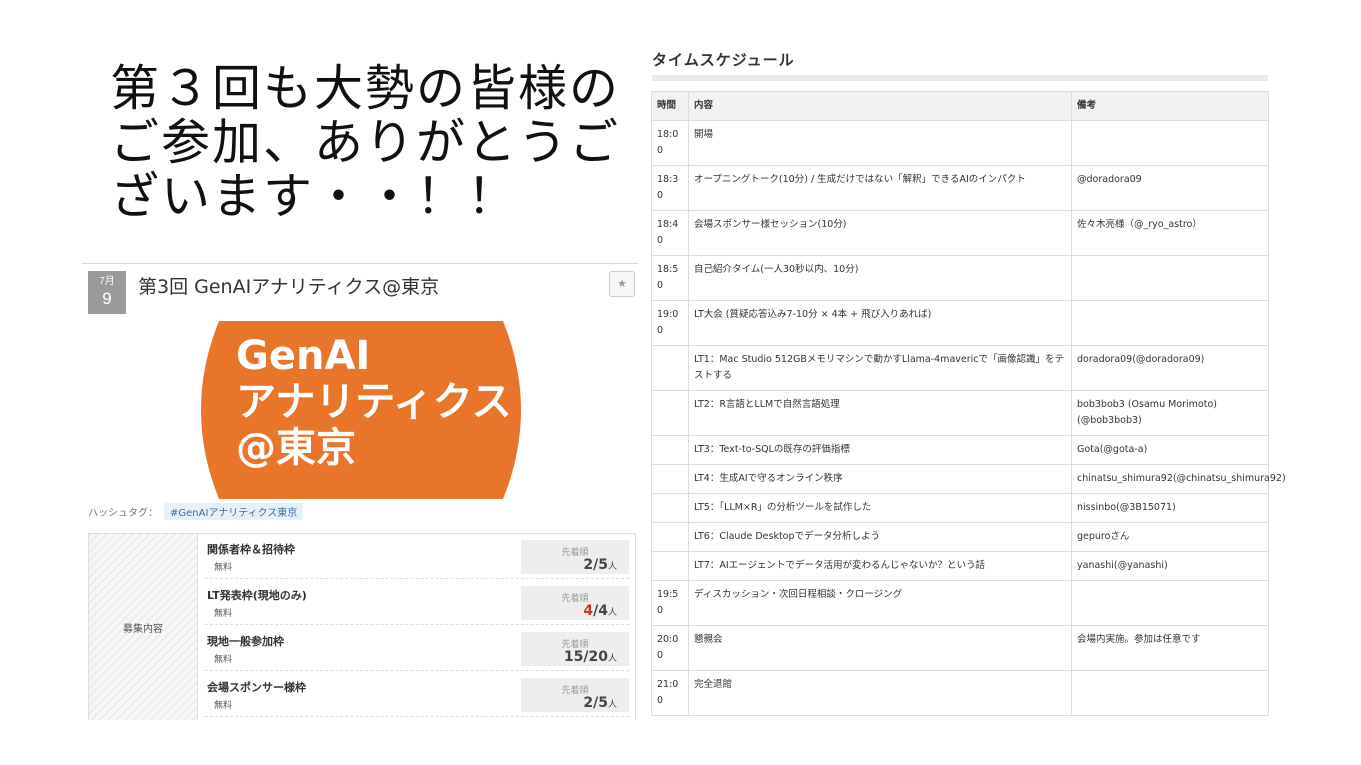  Describe the element at coordinates (880, 233) in the screenshot. I see `cell-content: 会場スポンサー様セッション(10分)` at that location.